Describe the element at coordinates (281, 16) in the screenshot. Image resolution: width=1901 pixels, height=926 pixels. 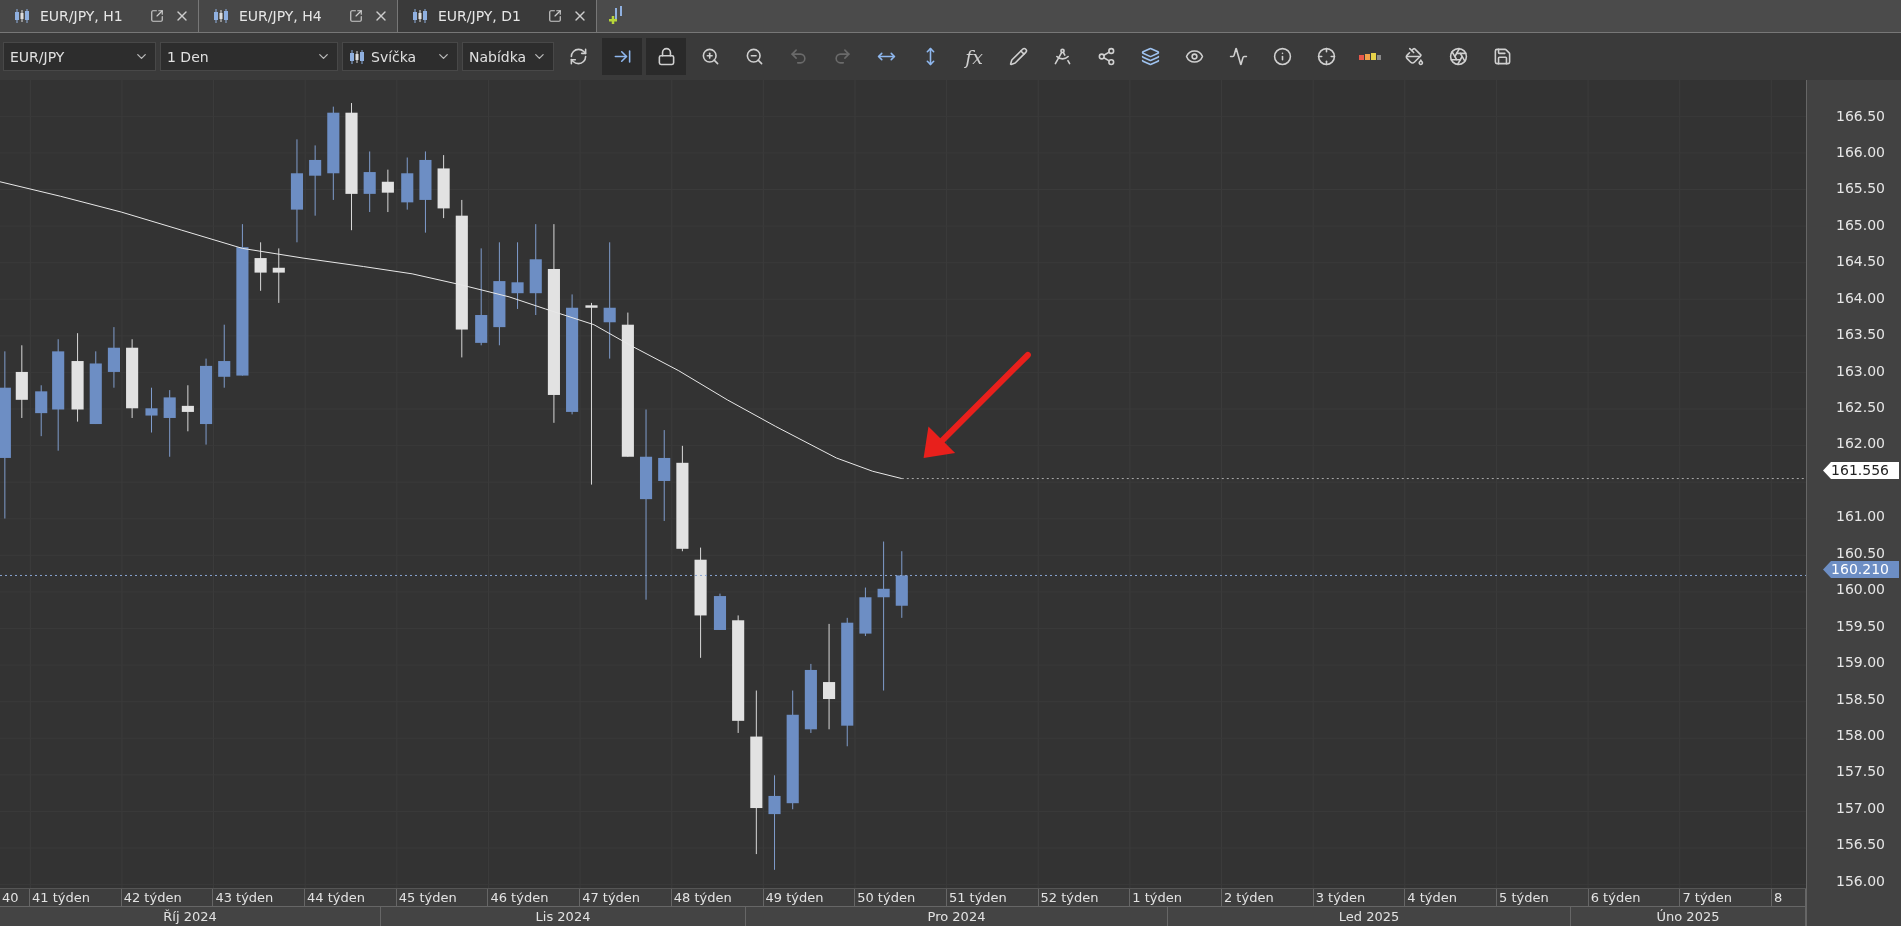
I see `tab-label: EUR/JPY, H4` at that location.